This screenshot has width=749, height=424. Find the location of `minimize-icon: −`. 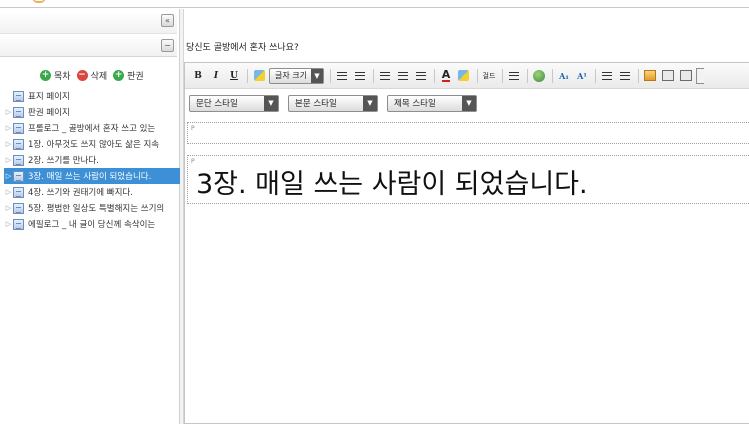

minimize-icon: − is located at coordinates (167, 45).